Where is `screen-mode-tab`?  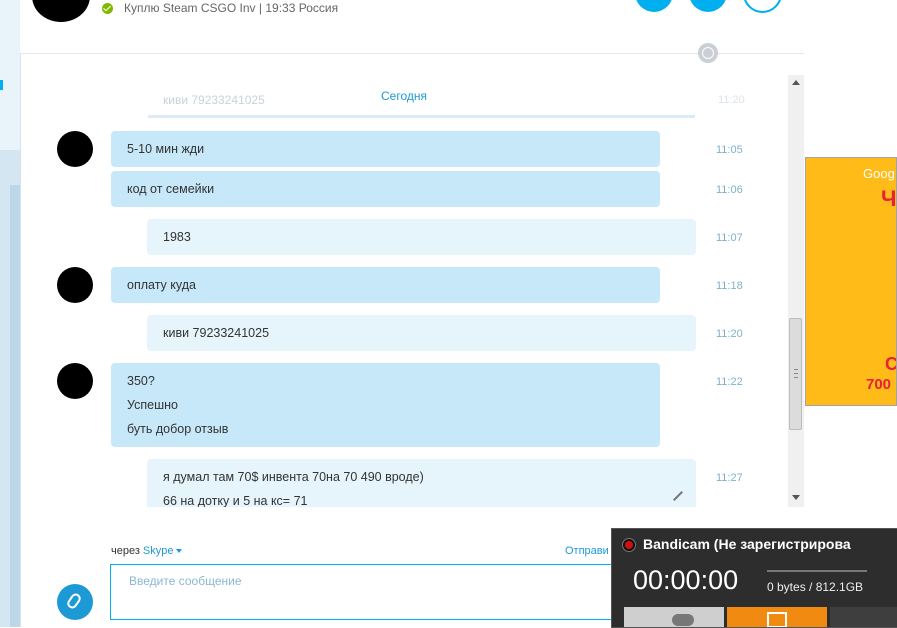
screen-mode-tab is located at coordinates (777, 617).